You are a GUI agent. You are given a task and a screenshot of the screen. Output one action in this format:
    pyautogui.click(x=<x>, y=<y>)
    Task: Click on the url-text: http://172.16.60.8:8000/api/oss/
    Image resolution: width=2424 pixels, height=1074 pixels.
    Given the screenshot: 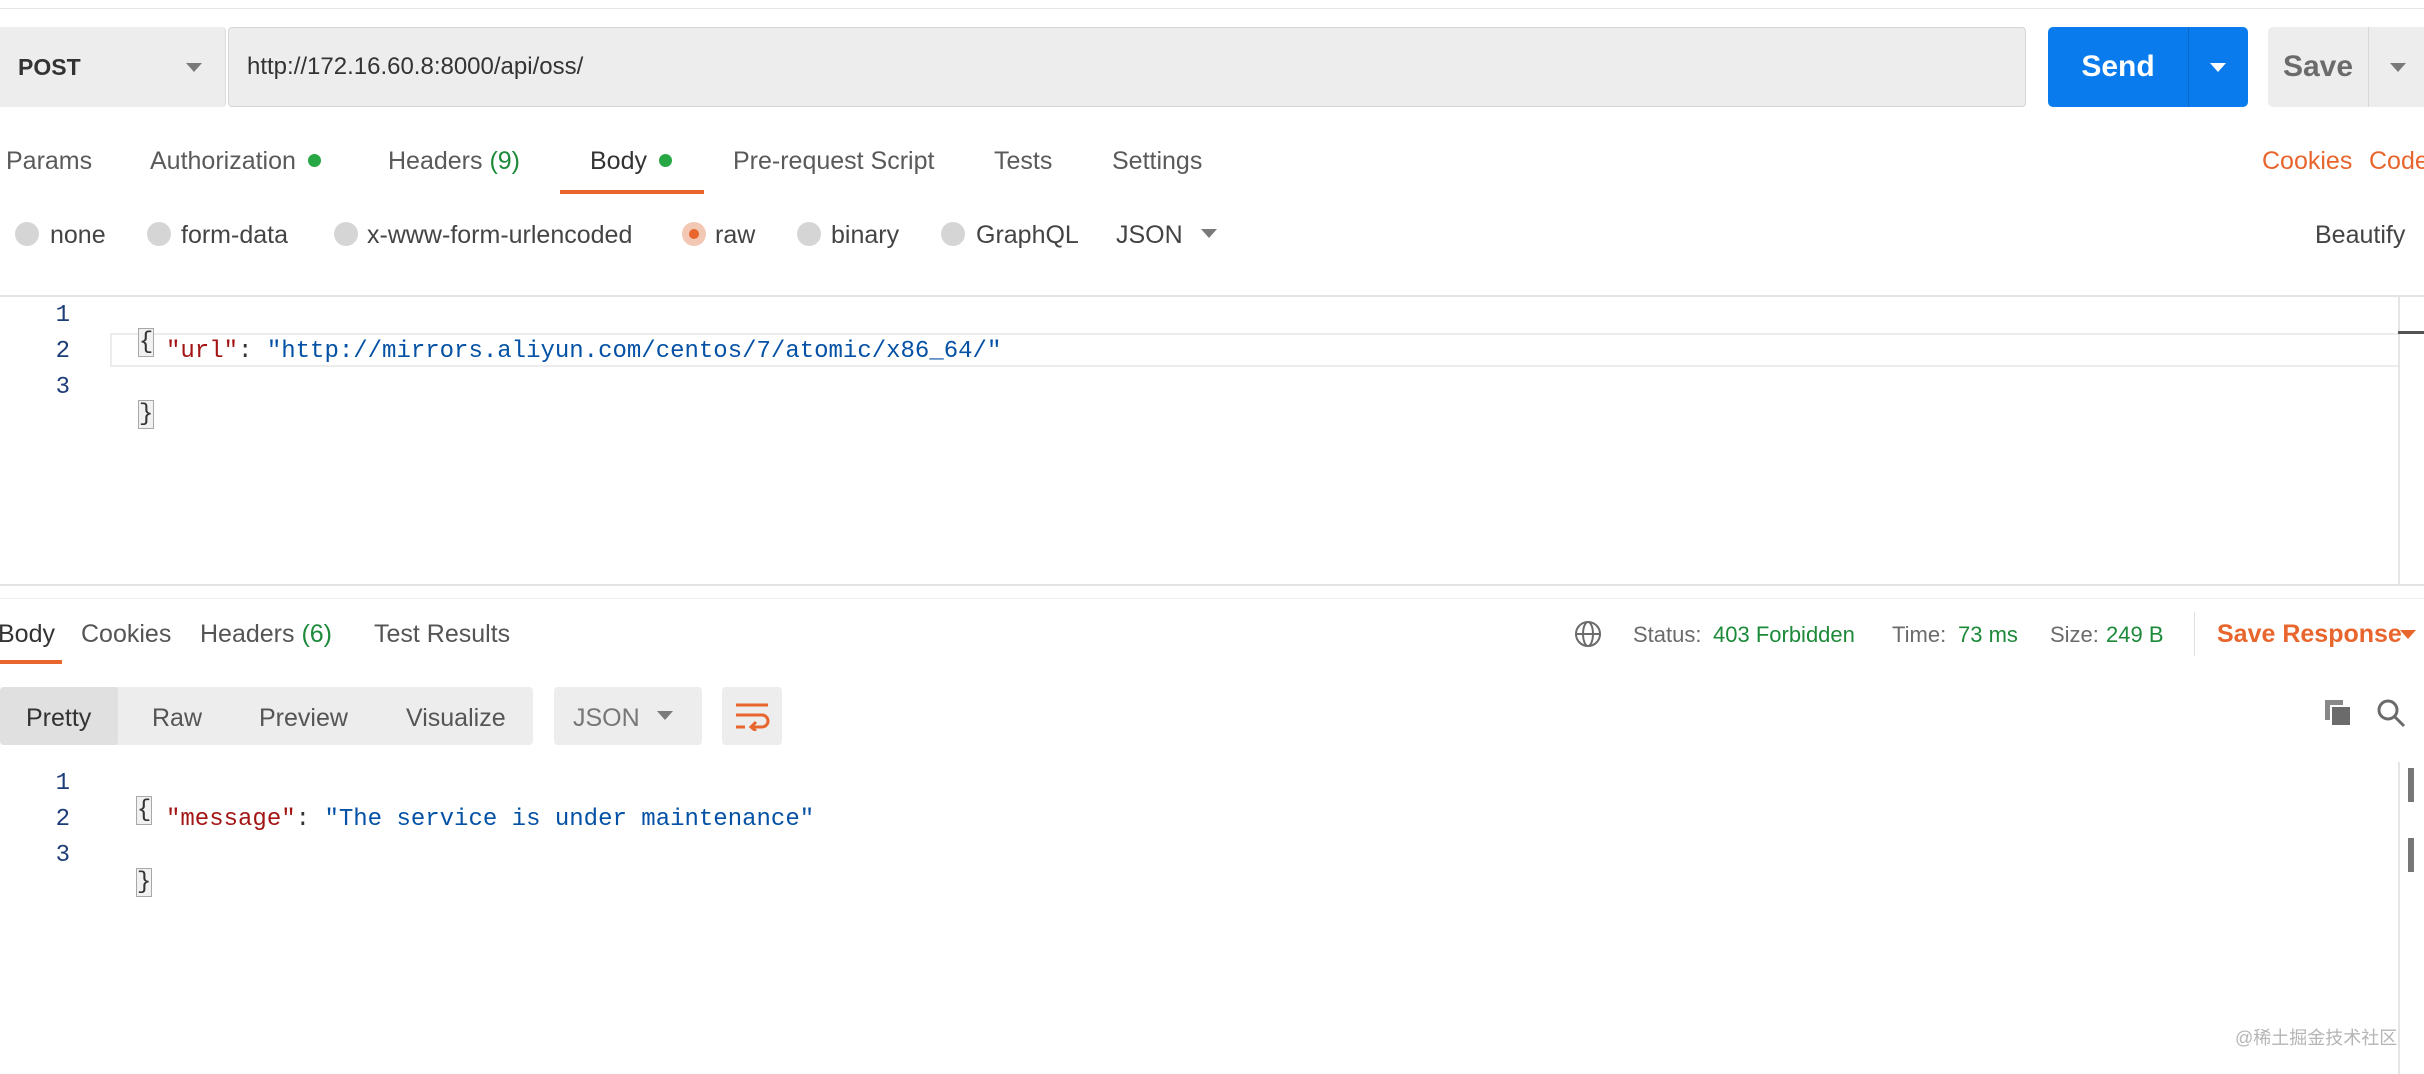 What is the action you would take?
    pyautogui.click(x=415, y=66)
    